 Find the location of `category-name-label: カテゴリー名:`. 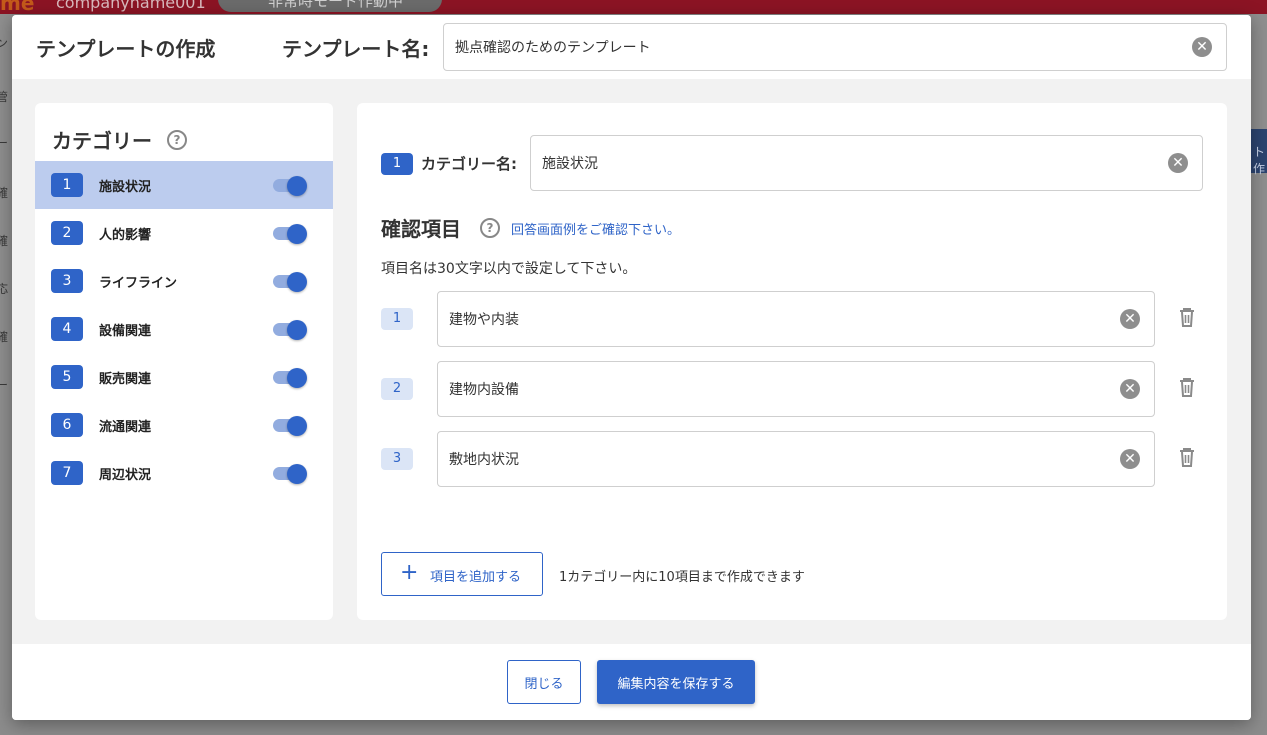

category-name-label: カテゴリー名: is located at coordinates (469, 164).